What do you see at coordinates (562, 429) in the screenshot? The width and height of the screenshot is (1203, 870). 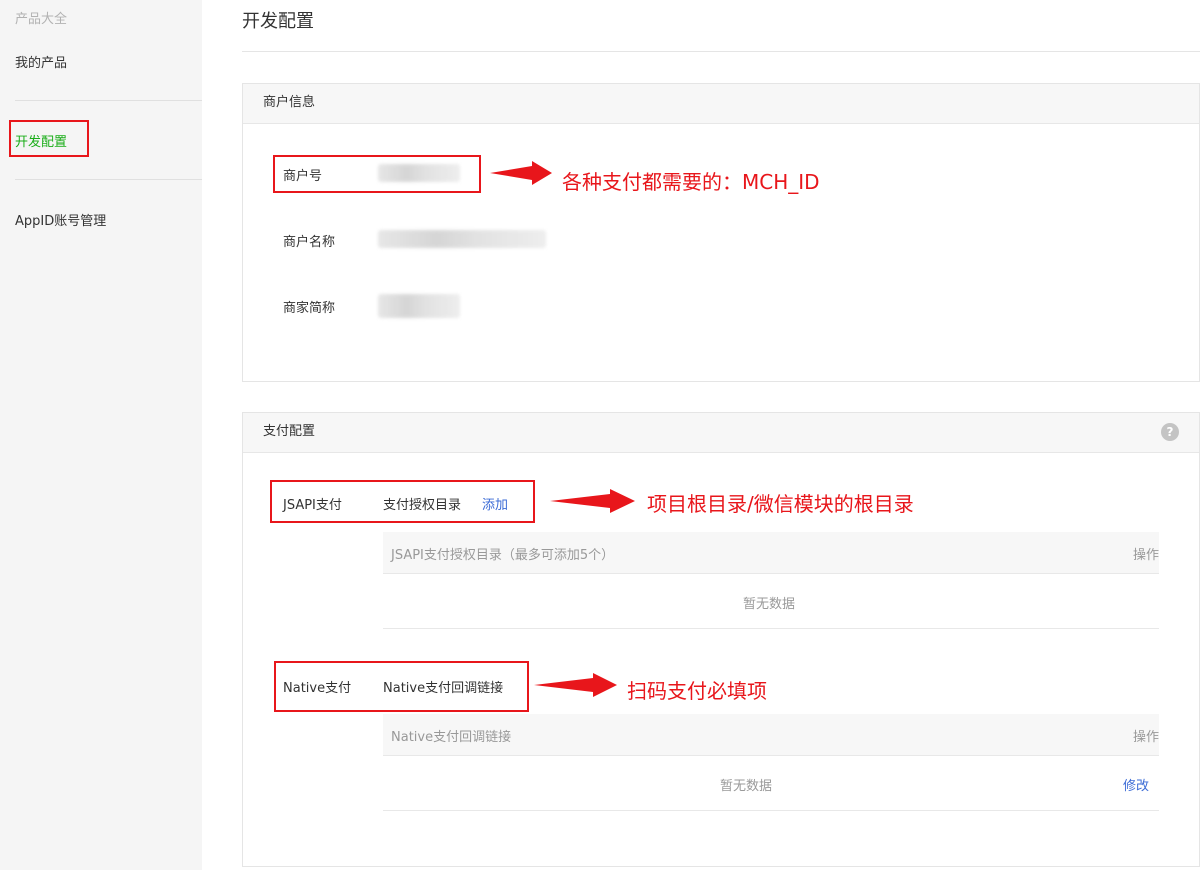 I see `annotation-arrows` at bounding box center [562, 429].